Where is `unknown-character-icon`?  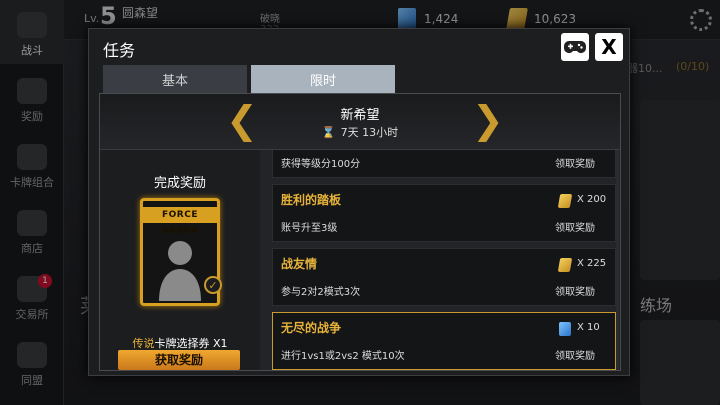 unknown-character-icon is located at coordinates (180, 271).